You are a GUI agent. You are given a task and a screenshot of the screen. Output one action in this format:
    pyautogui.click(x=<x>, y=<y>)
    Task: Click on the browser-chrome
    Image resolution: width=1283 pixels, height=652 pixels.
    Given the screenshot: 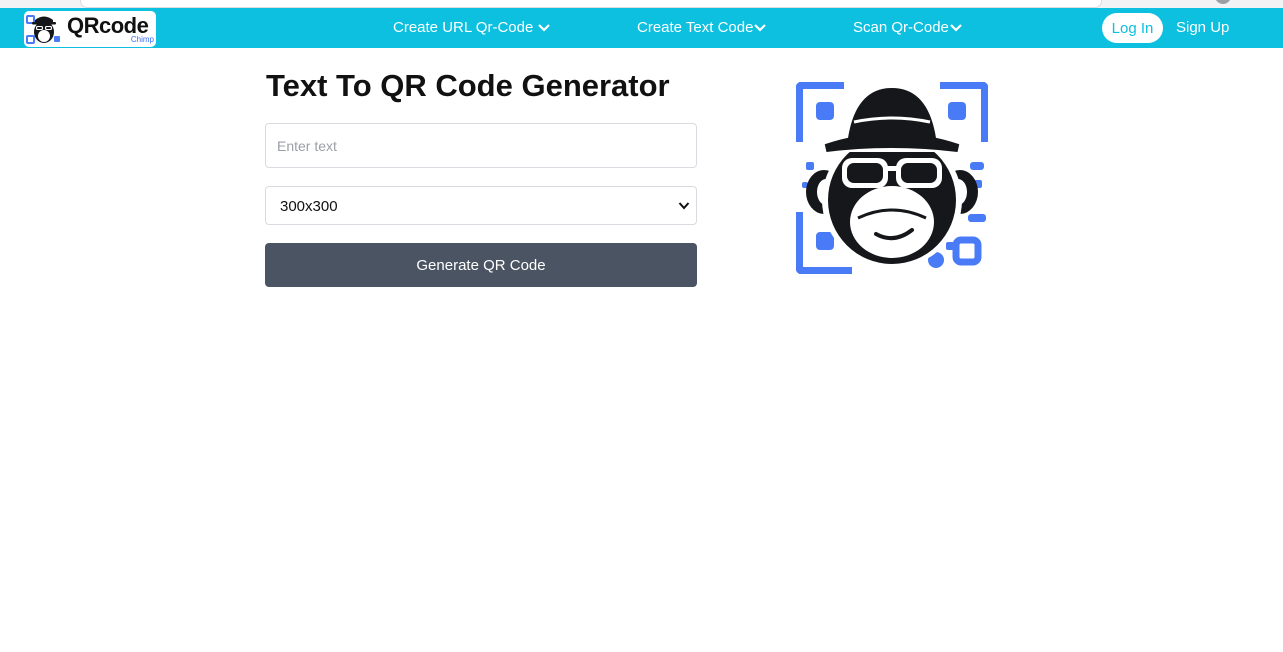 What is the action you would take?
    pyautogui.click(x=641, y=4)
    